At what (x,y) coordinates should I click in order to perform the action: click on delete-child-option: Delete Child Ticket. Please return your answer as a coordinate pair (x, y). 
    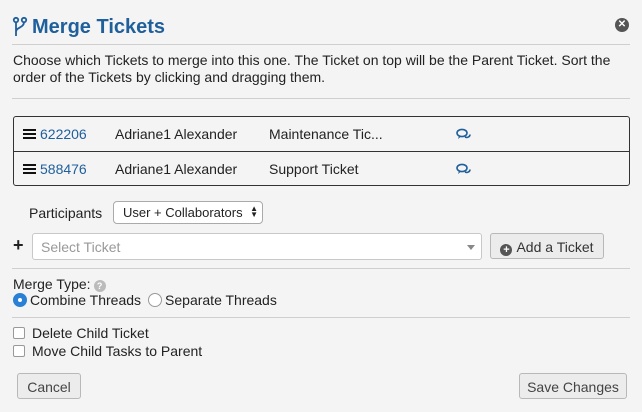
    Looking at the image, I should click on (81, 333).